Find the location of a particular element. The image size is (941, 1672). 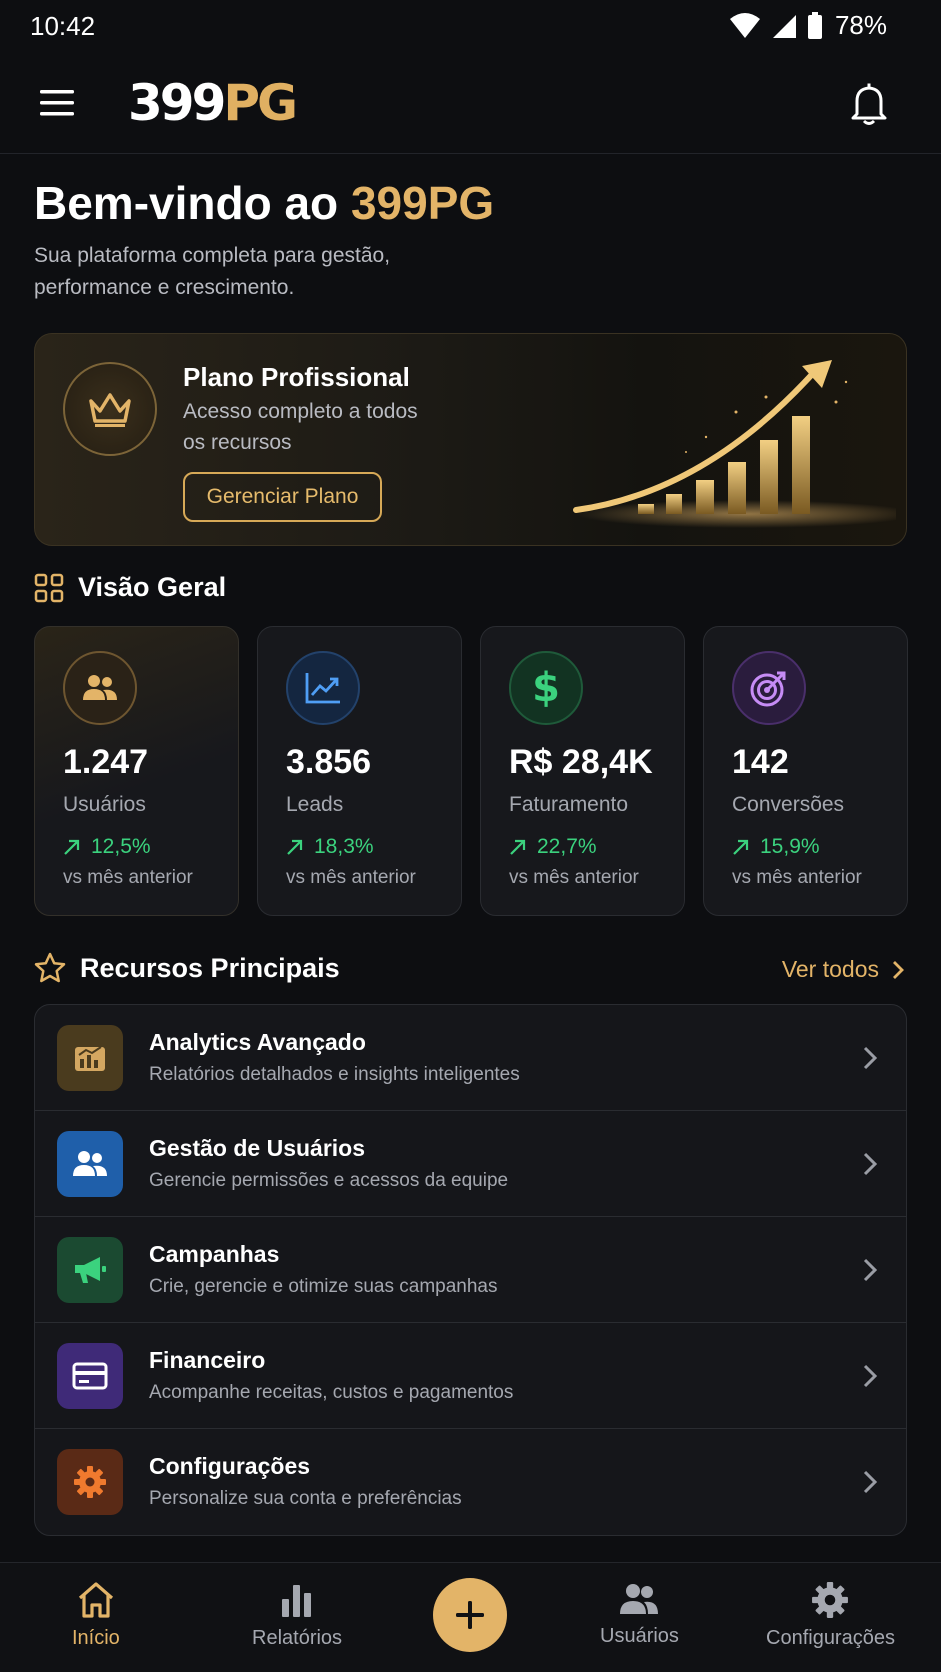

star-icon is located at coordinates (50, 967).